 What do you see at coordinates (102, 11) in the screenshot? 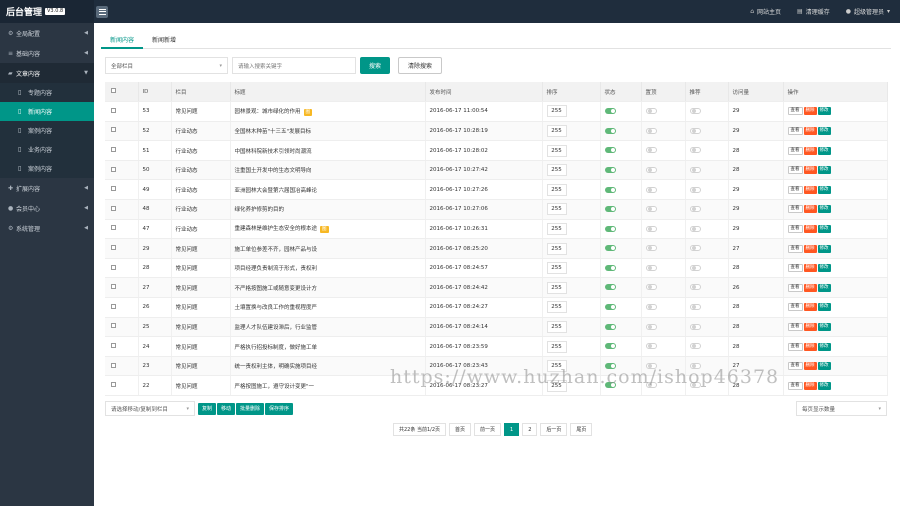
I see `menu-toggle-button` at bounding box center [102, 11].